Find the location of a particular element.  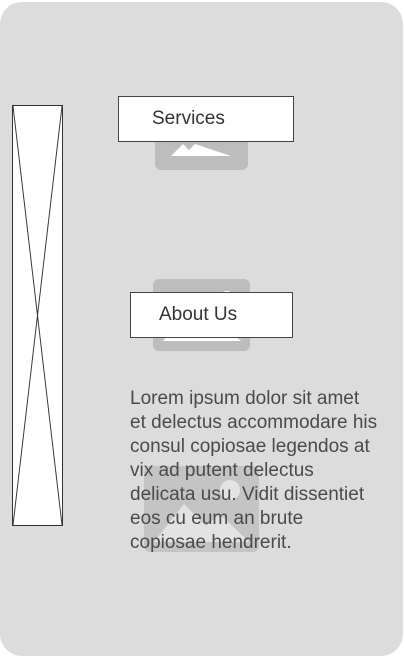

about-us-label: About Us is located at coordinates (198, 314).